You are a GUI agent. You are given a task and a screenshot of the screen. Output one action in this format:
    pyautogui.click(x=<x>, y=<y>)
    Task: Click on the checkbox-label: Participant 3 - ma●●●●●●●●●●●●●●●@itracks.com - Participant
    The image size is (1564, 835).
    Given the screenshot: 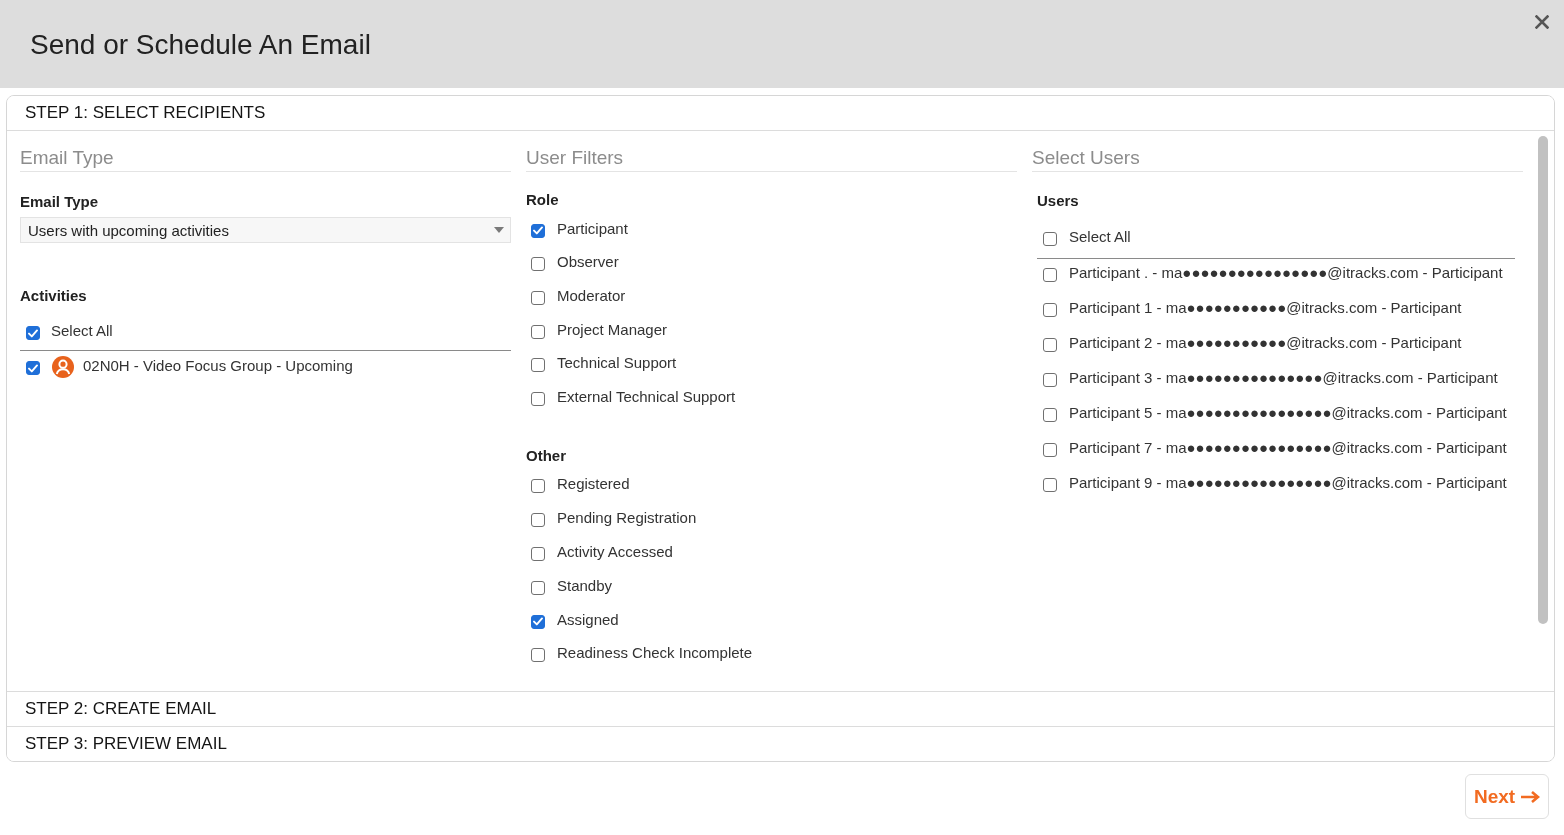 What is the action you would take?
    pyautogui.click(x=1283, y=378)
    